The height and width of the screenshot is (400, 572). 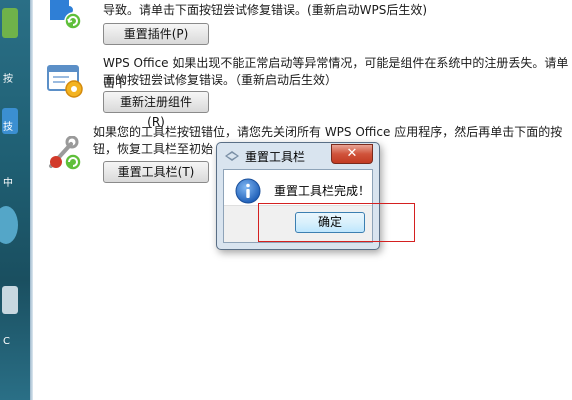 I want to click on section-description: 钮，恢复工具栏至初始, so click(x=153, y=149).